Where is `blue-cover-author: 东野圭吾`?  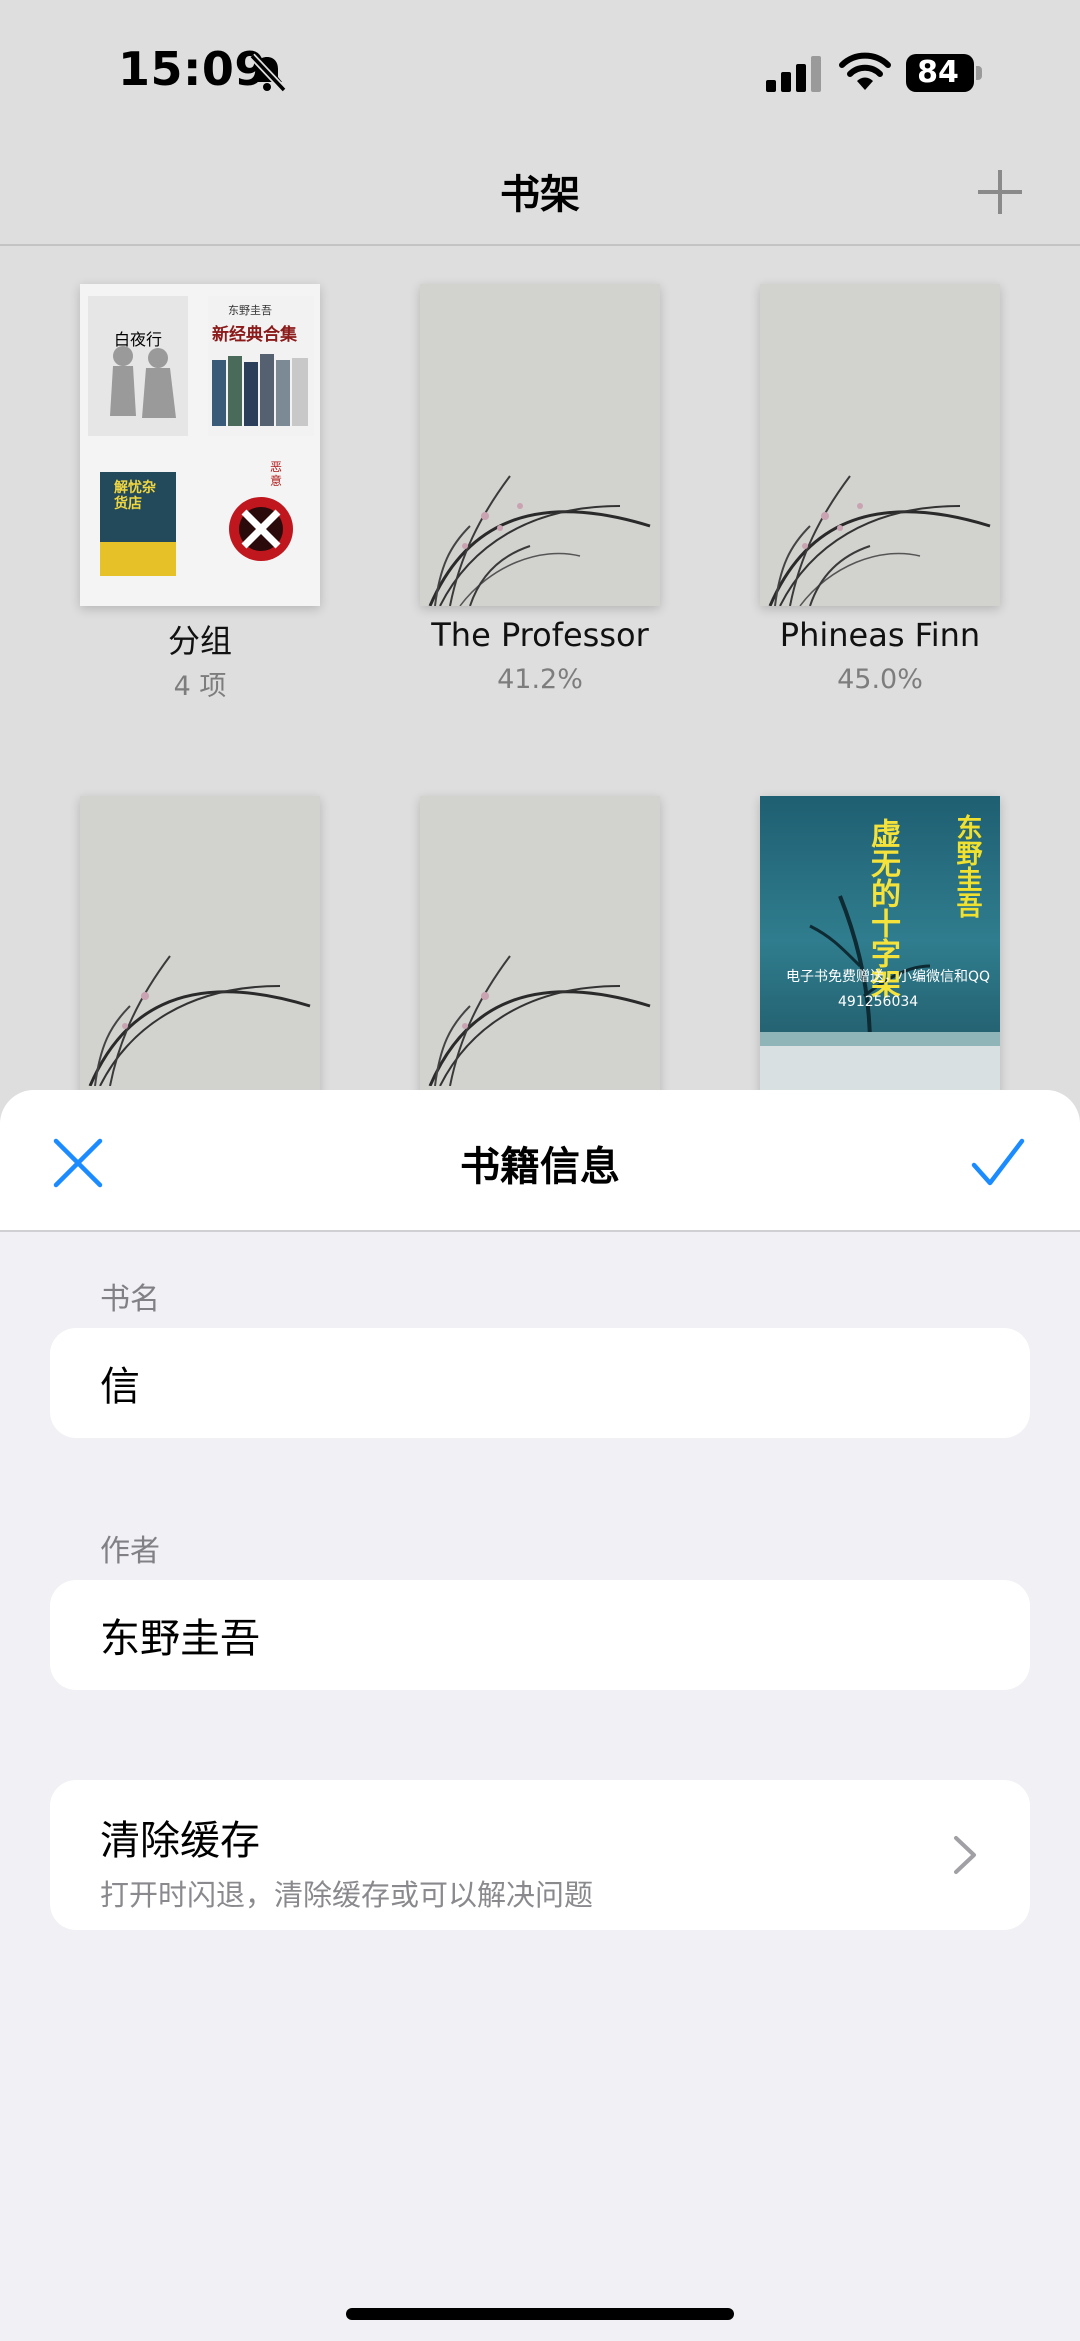
blue-cover-author: 东野圭吾 is located at coordinates (967, 866).